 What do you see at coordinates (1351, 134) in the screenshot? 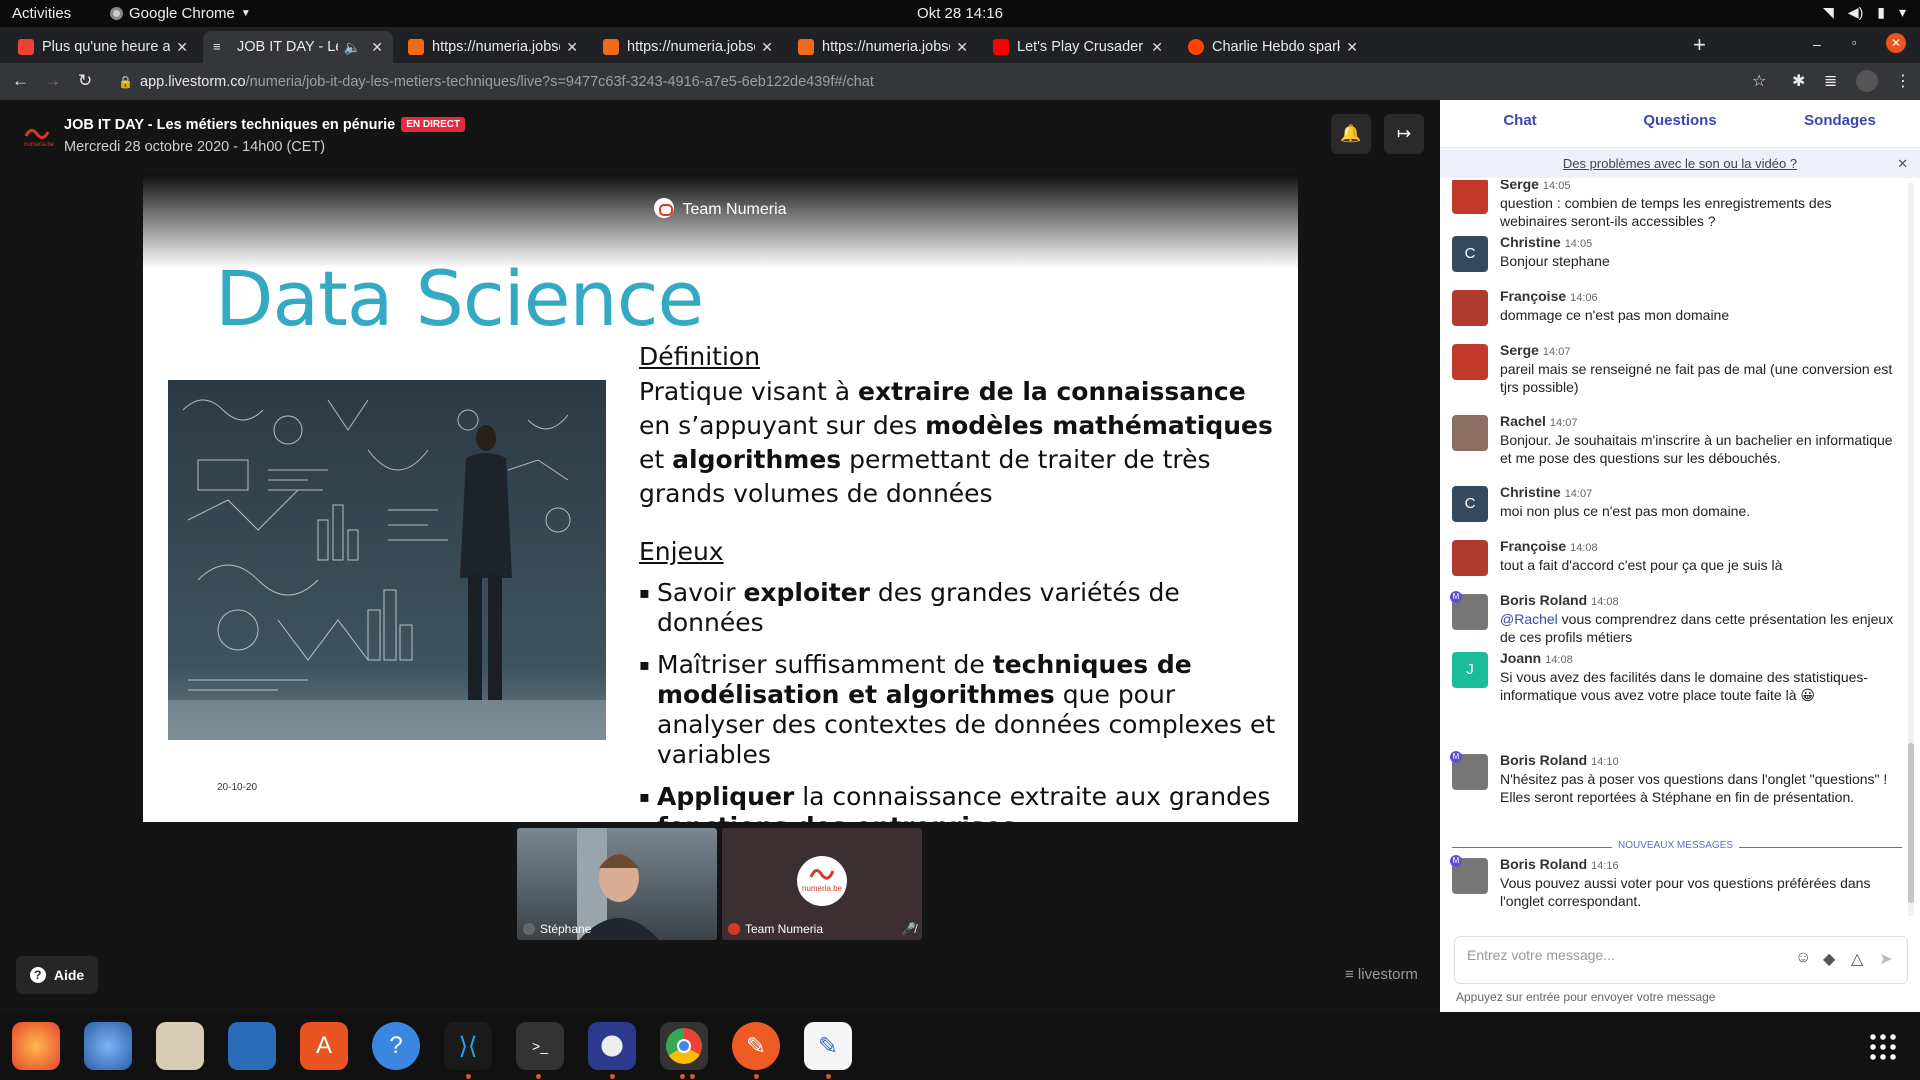
I see `notifications-button: 🔔` at bounding box center [1351, 134].